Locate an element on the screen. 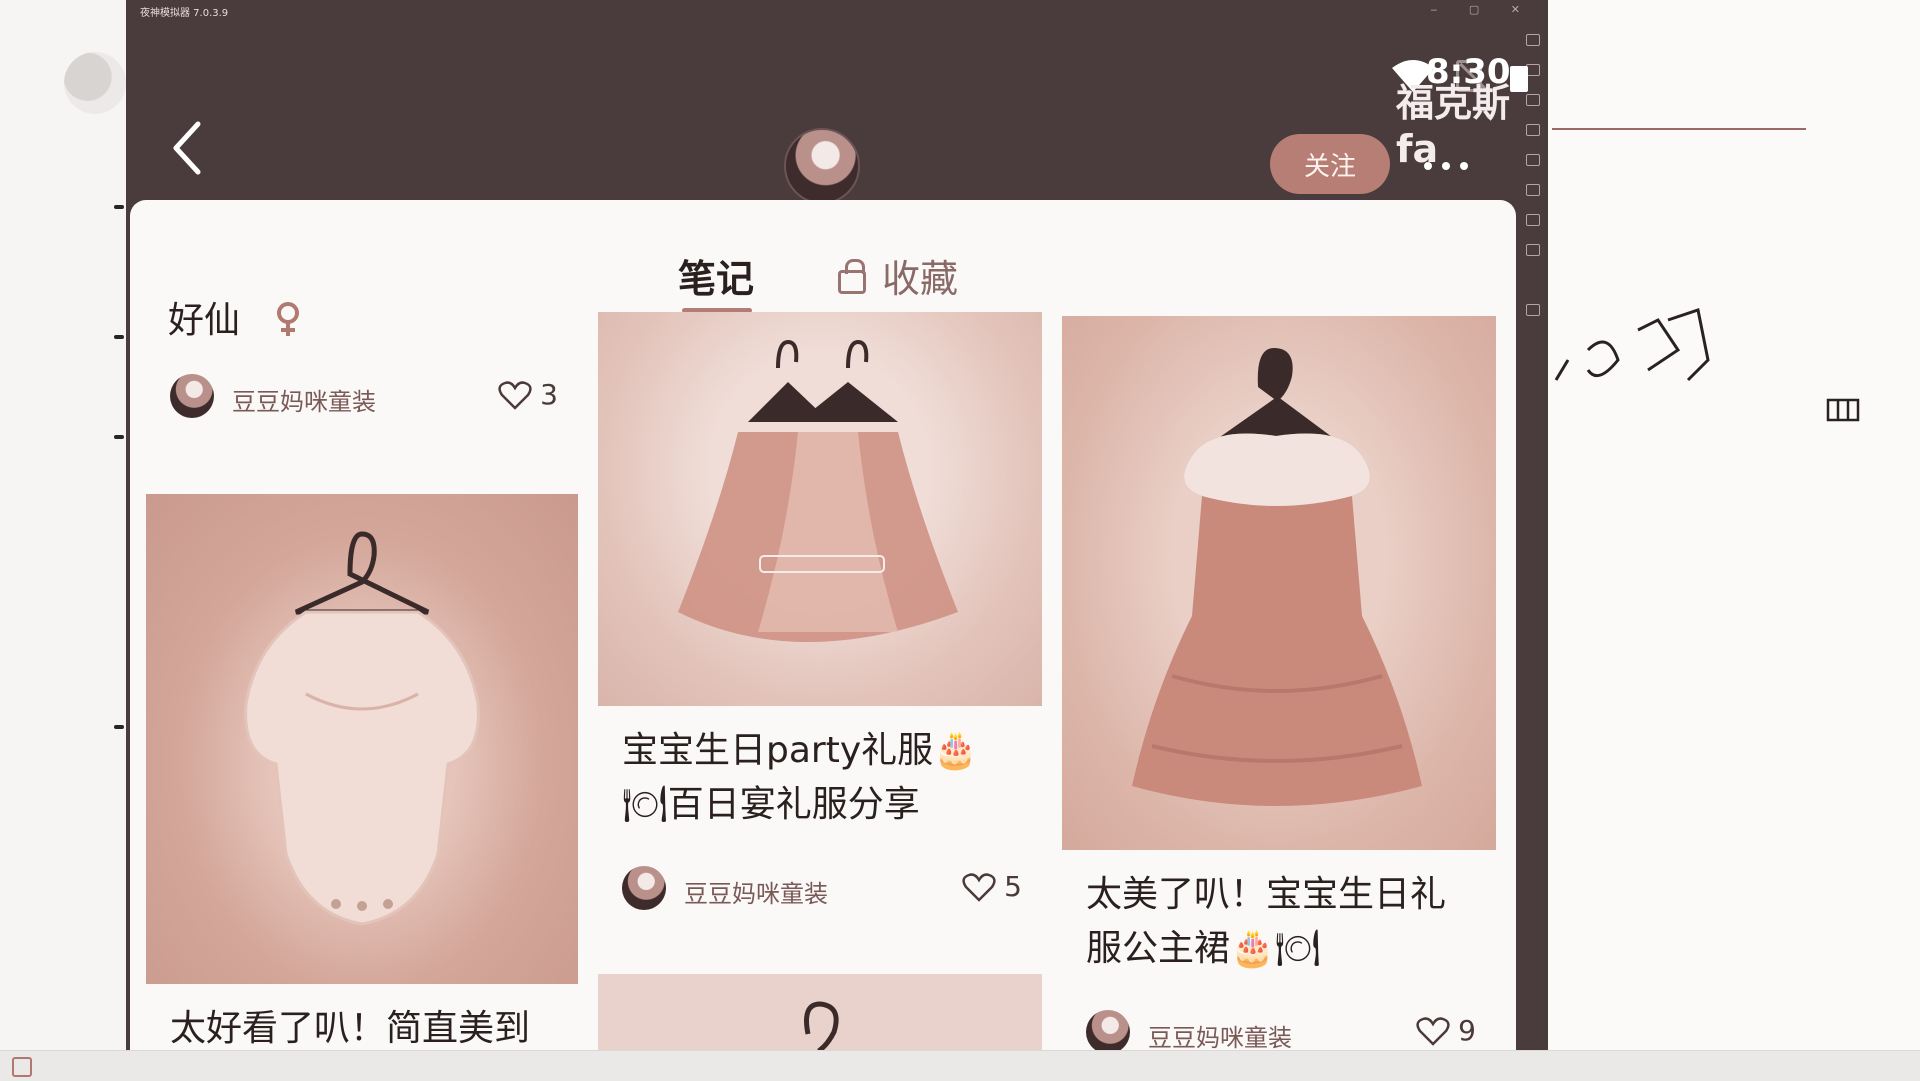 The height and width of the screenshot is (1081, 1920). like-count: 3 is located at coordinates (549, 394).